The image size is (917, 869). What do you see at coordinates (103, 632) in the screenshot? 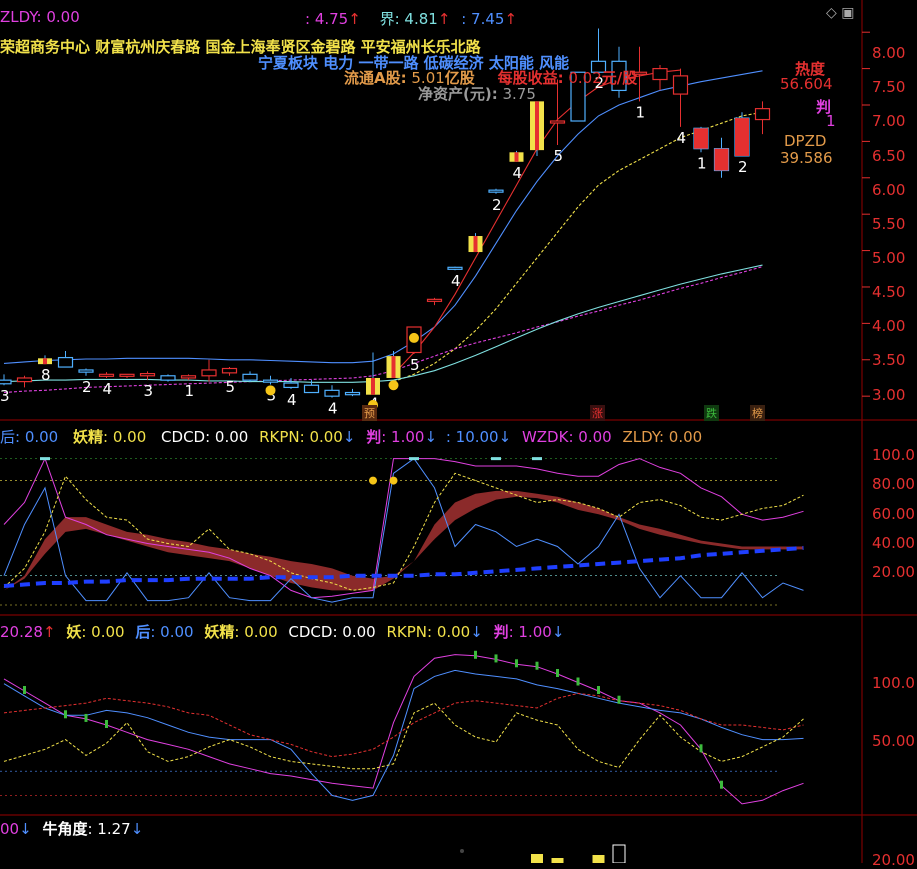
I see `yao-value: : 0.00` at bounding box center [103, 632].